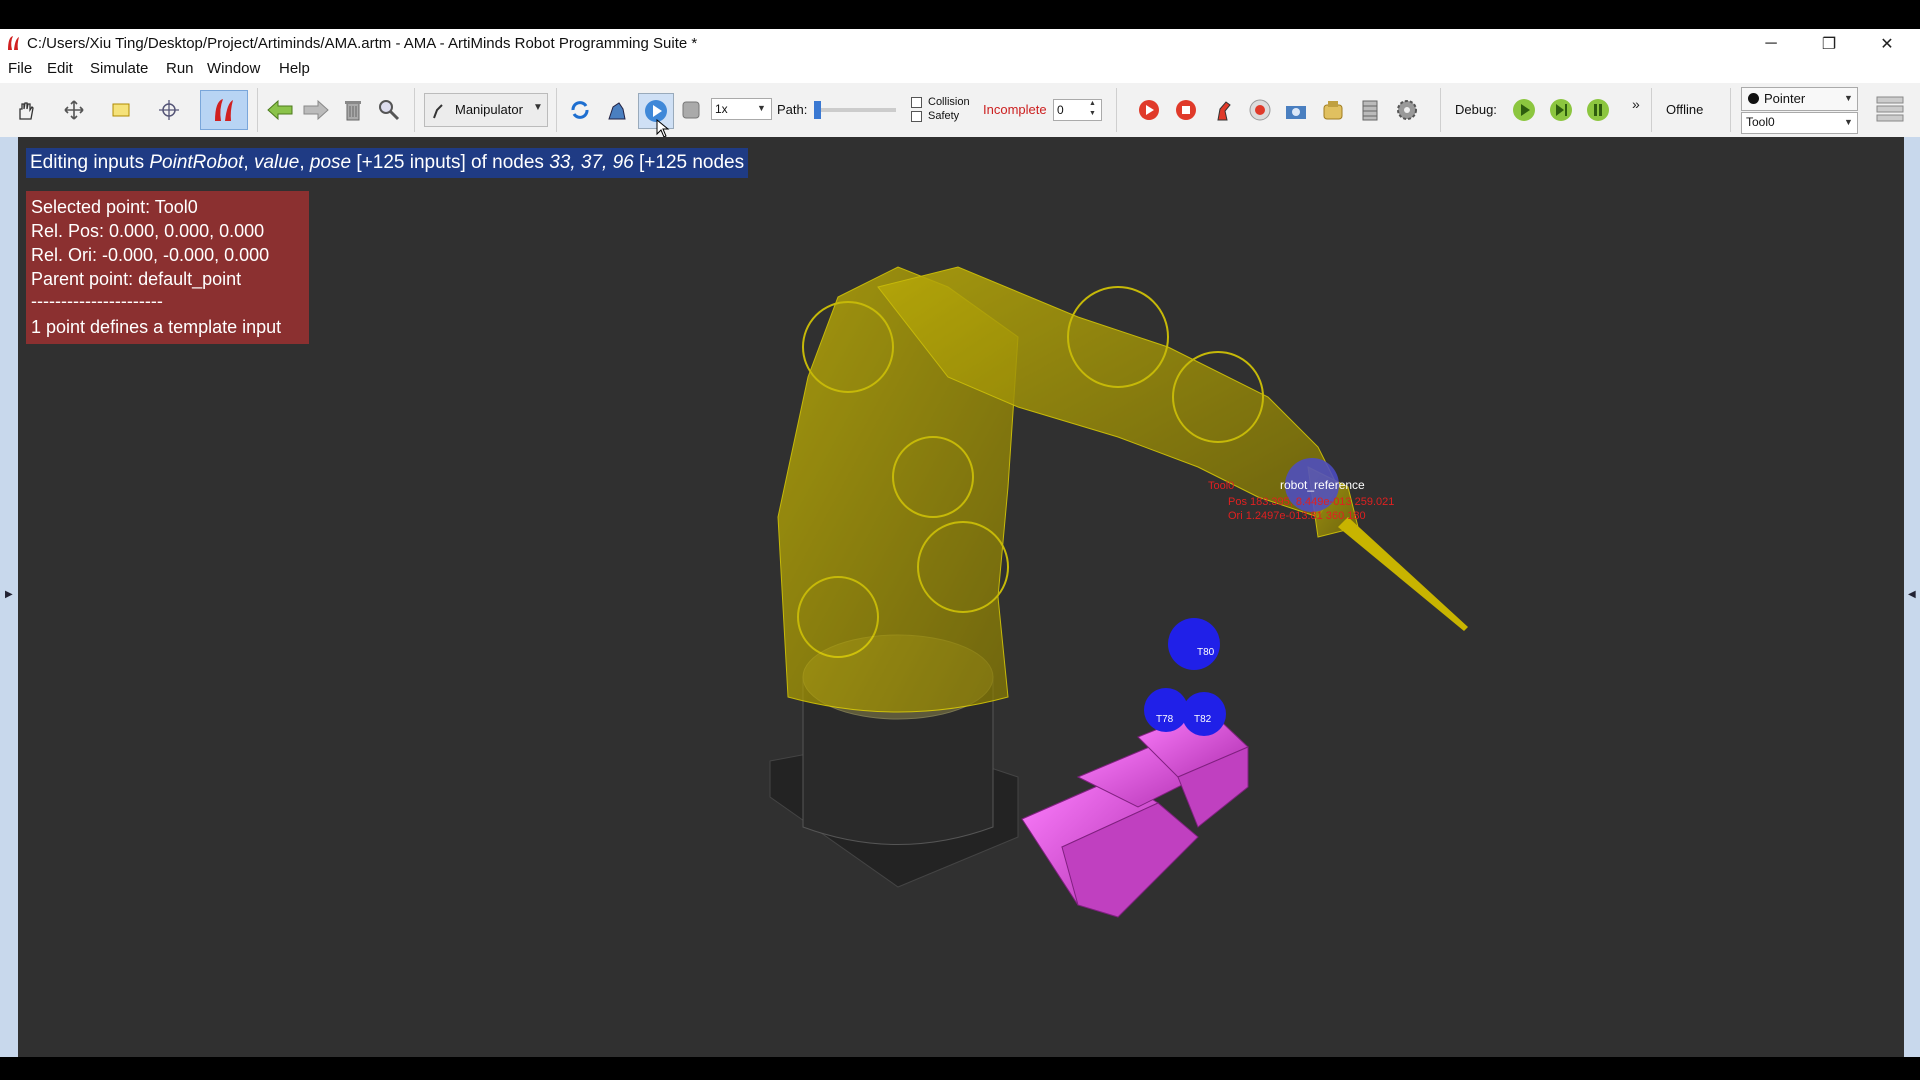  I want to click on banner-node-ids: 33, 37, 96, so click(591, 162).